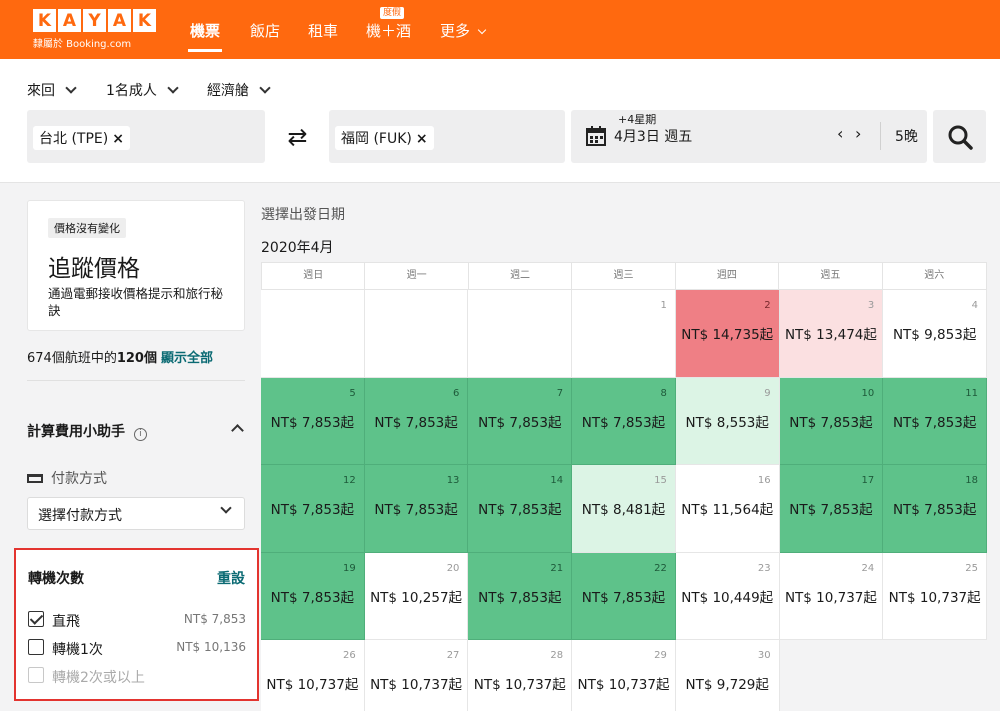  I want to click on calendar-day: 6 NT$ 7,853起, so click(416, 421).